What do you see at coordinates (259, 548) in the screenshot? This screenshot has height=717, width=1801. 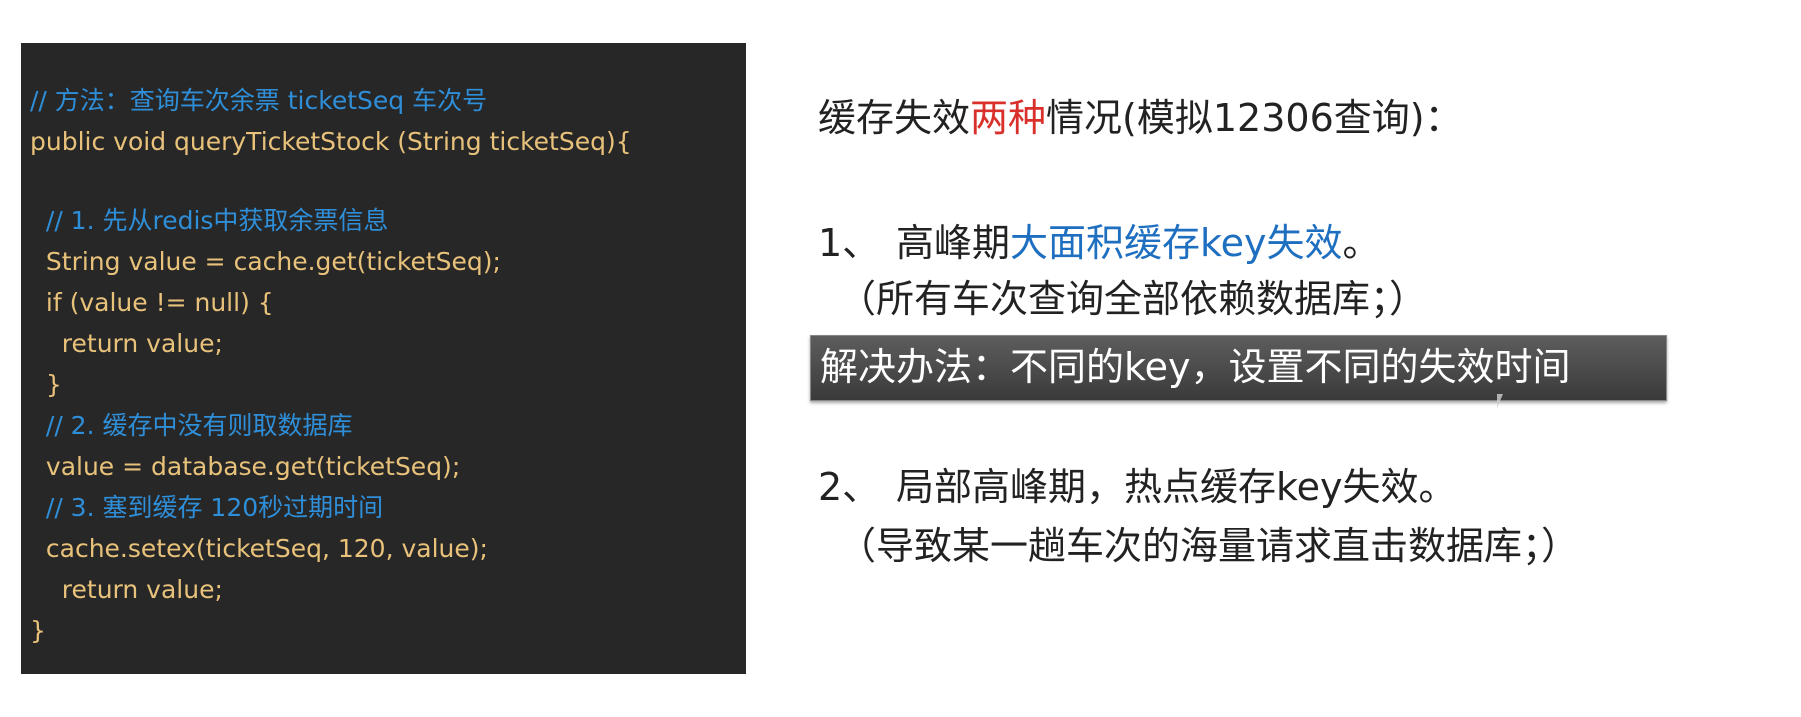 I see `code-line: cache.setex(ticketSeq, 120, value);` at bounding box center [259, 548].